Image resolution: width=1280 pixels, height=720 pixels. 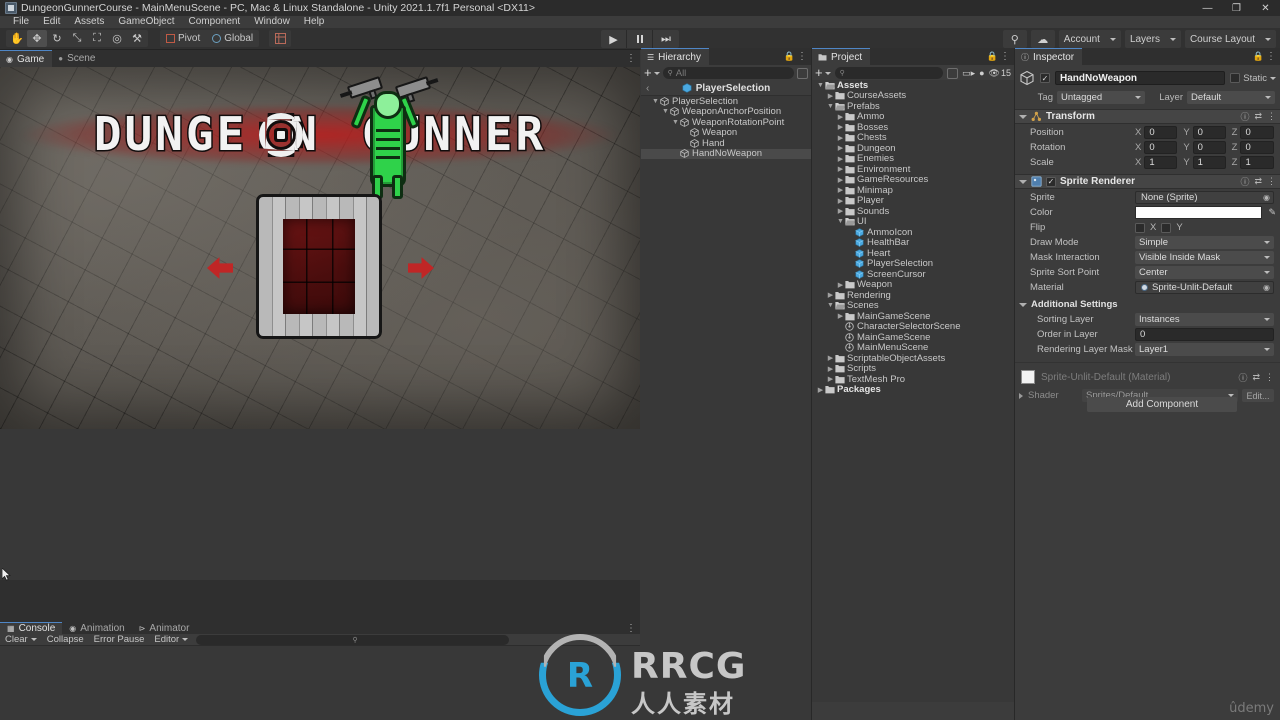 I want to click on pause-button, so click(x=640, y=39).